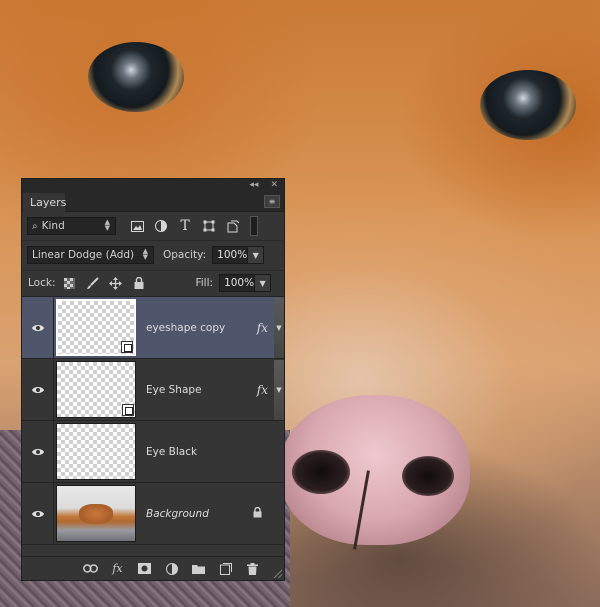  I want to click on layer-name: Background, so click(199, 514).